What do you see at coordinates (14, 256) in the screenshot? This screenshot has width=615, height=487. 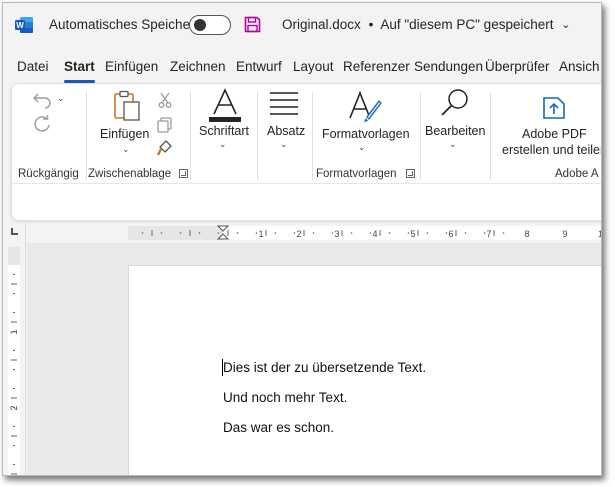 I see `vertical-ruler-margin` at bounding box center [14, 256].